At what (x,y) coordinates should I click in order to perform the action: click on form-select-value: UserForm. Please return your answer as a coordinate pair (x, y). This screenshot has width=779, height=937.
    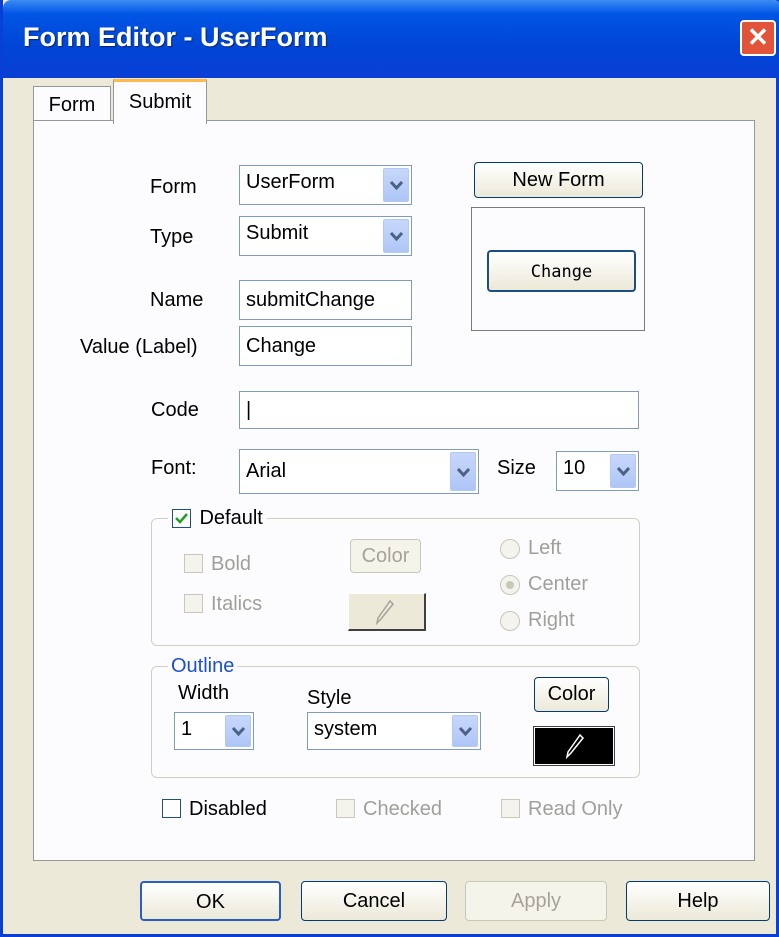
    Looking at the image, I should click on (290, 182).